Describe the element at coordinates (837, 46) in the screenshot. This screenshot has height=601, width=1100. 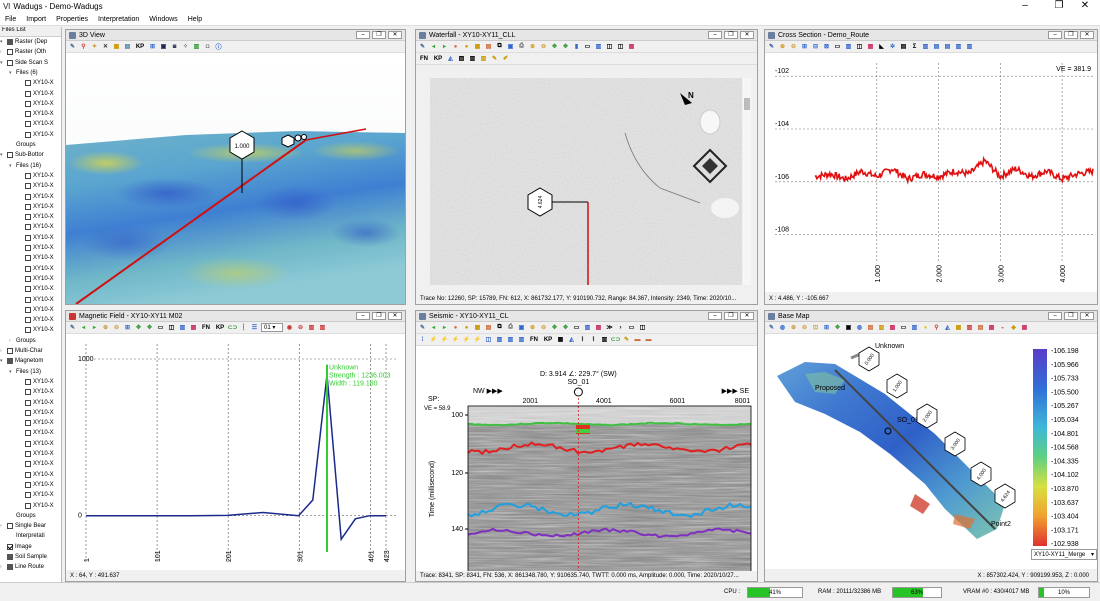
I see `window-icon: ▭` at that location.